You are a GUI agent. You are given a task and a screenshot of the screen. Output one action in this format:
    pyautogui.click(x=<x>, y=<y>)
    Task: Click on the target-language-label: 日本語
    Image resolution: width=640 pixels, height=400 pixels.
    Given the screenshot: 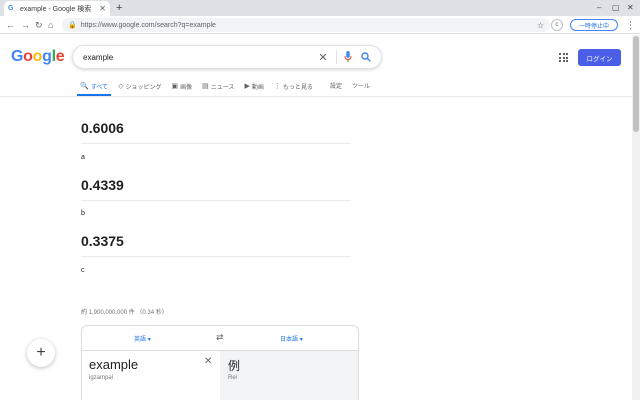 What is the action you would take?
    pyautogui.click(x=289, y=340)
    